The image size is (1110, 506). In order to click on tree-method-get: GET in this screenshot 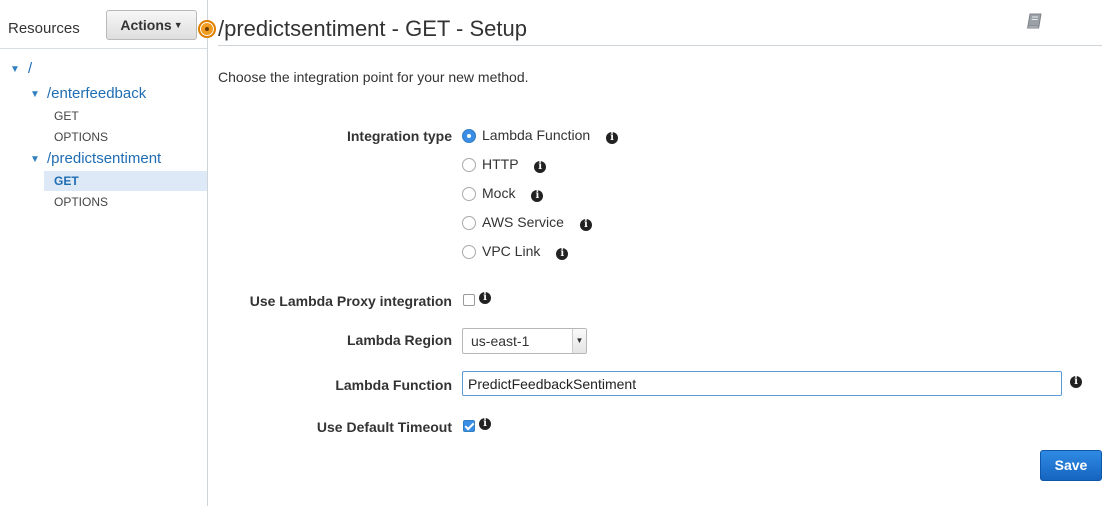, I will do `click(66, 116)`.